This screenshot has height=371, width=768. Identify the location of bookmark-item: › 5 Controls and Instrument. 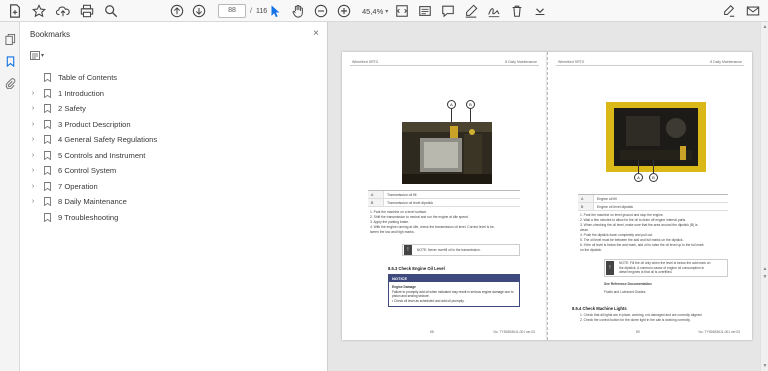
(173, 156).